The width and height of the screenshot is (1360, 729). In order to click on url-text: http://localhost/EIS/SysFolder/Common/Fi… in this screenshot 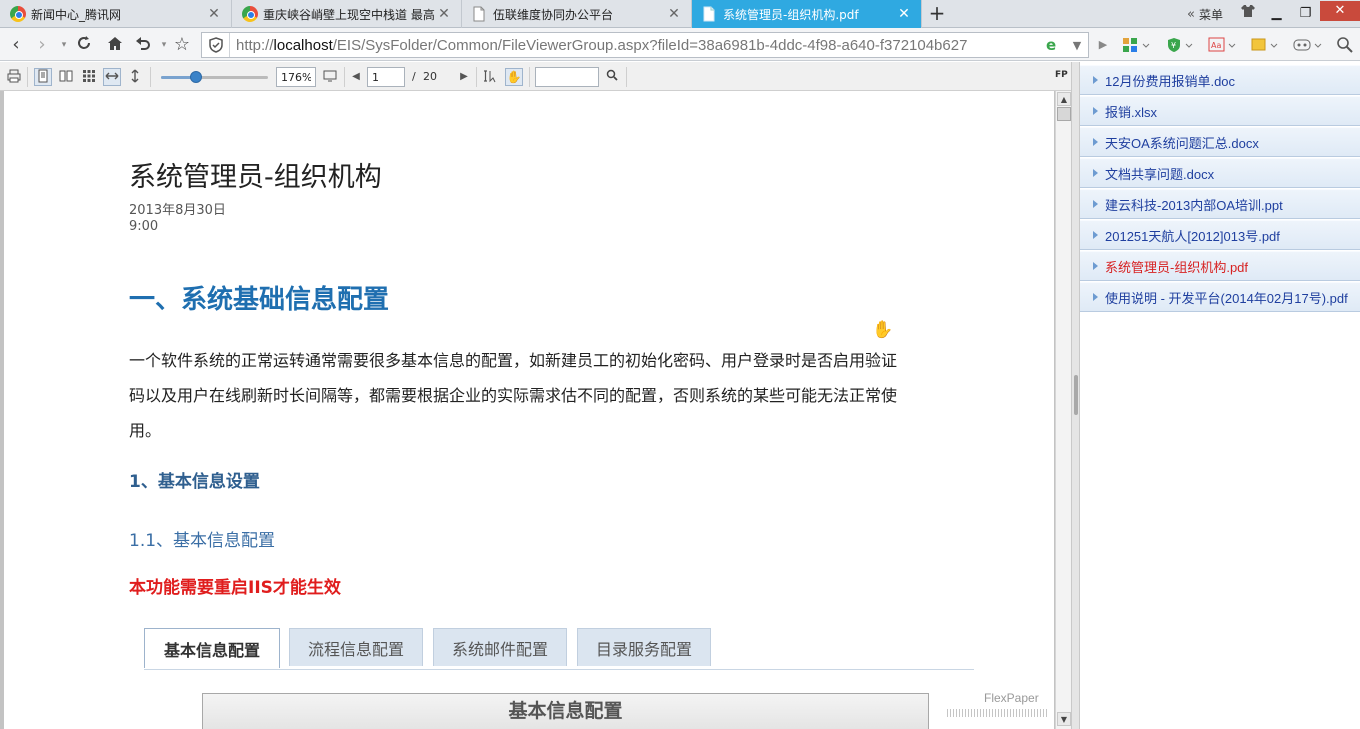, I will do `click(638, 45)`.